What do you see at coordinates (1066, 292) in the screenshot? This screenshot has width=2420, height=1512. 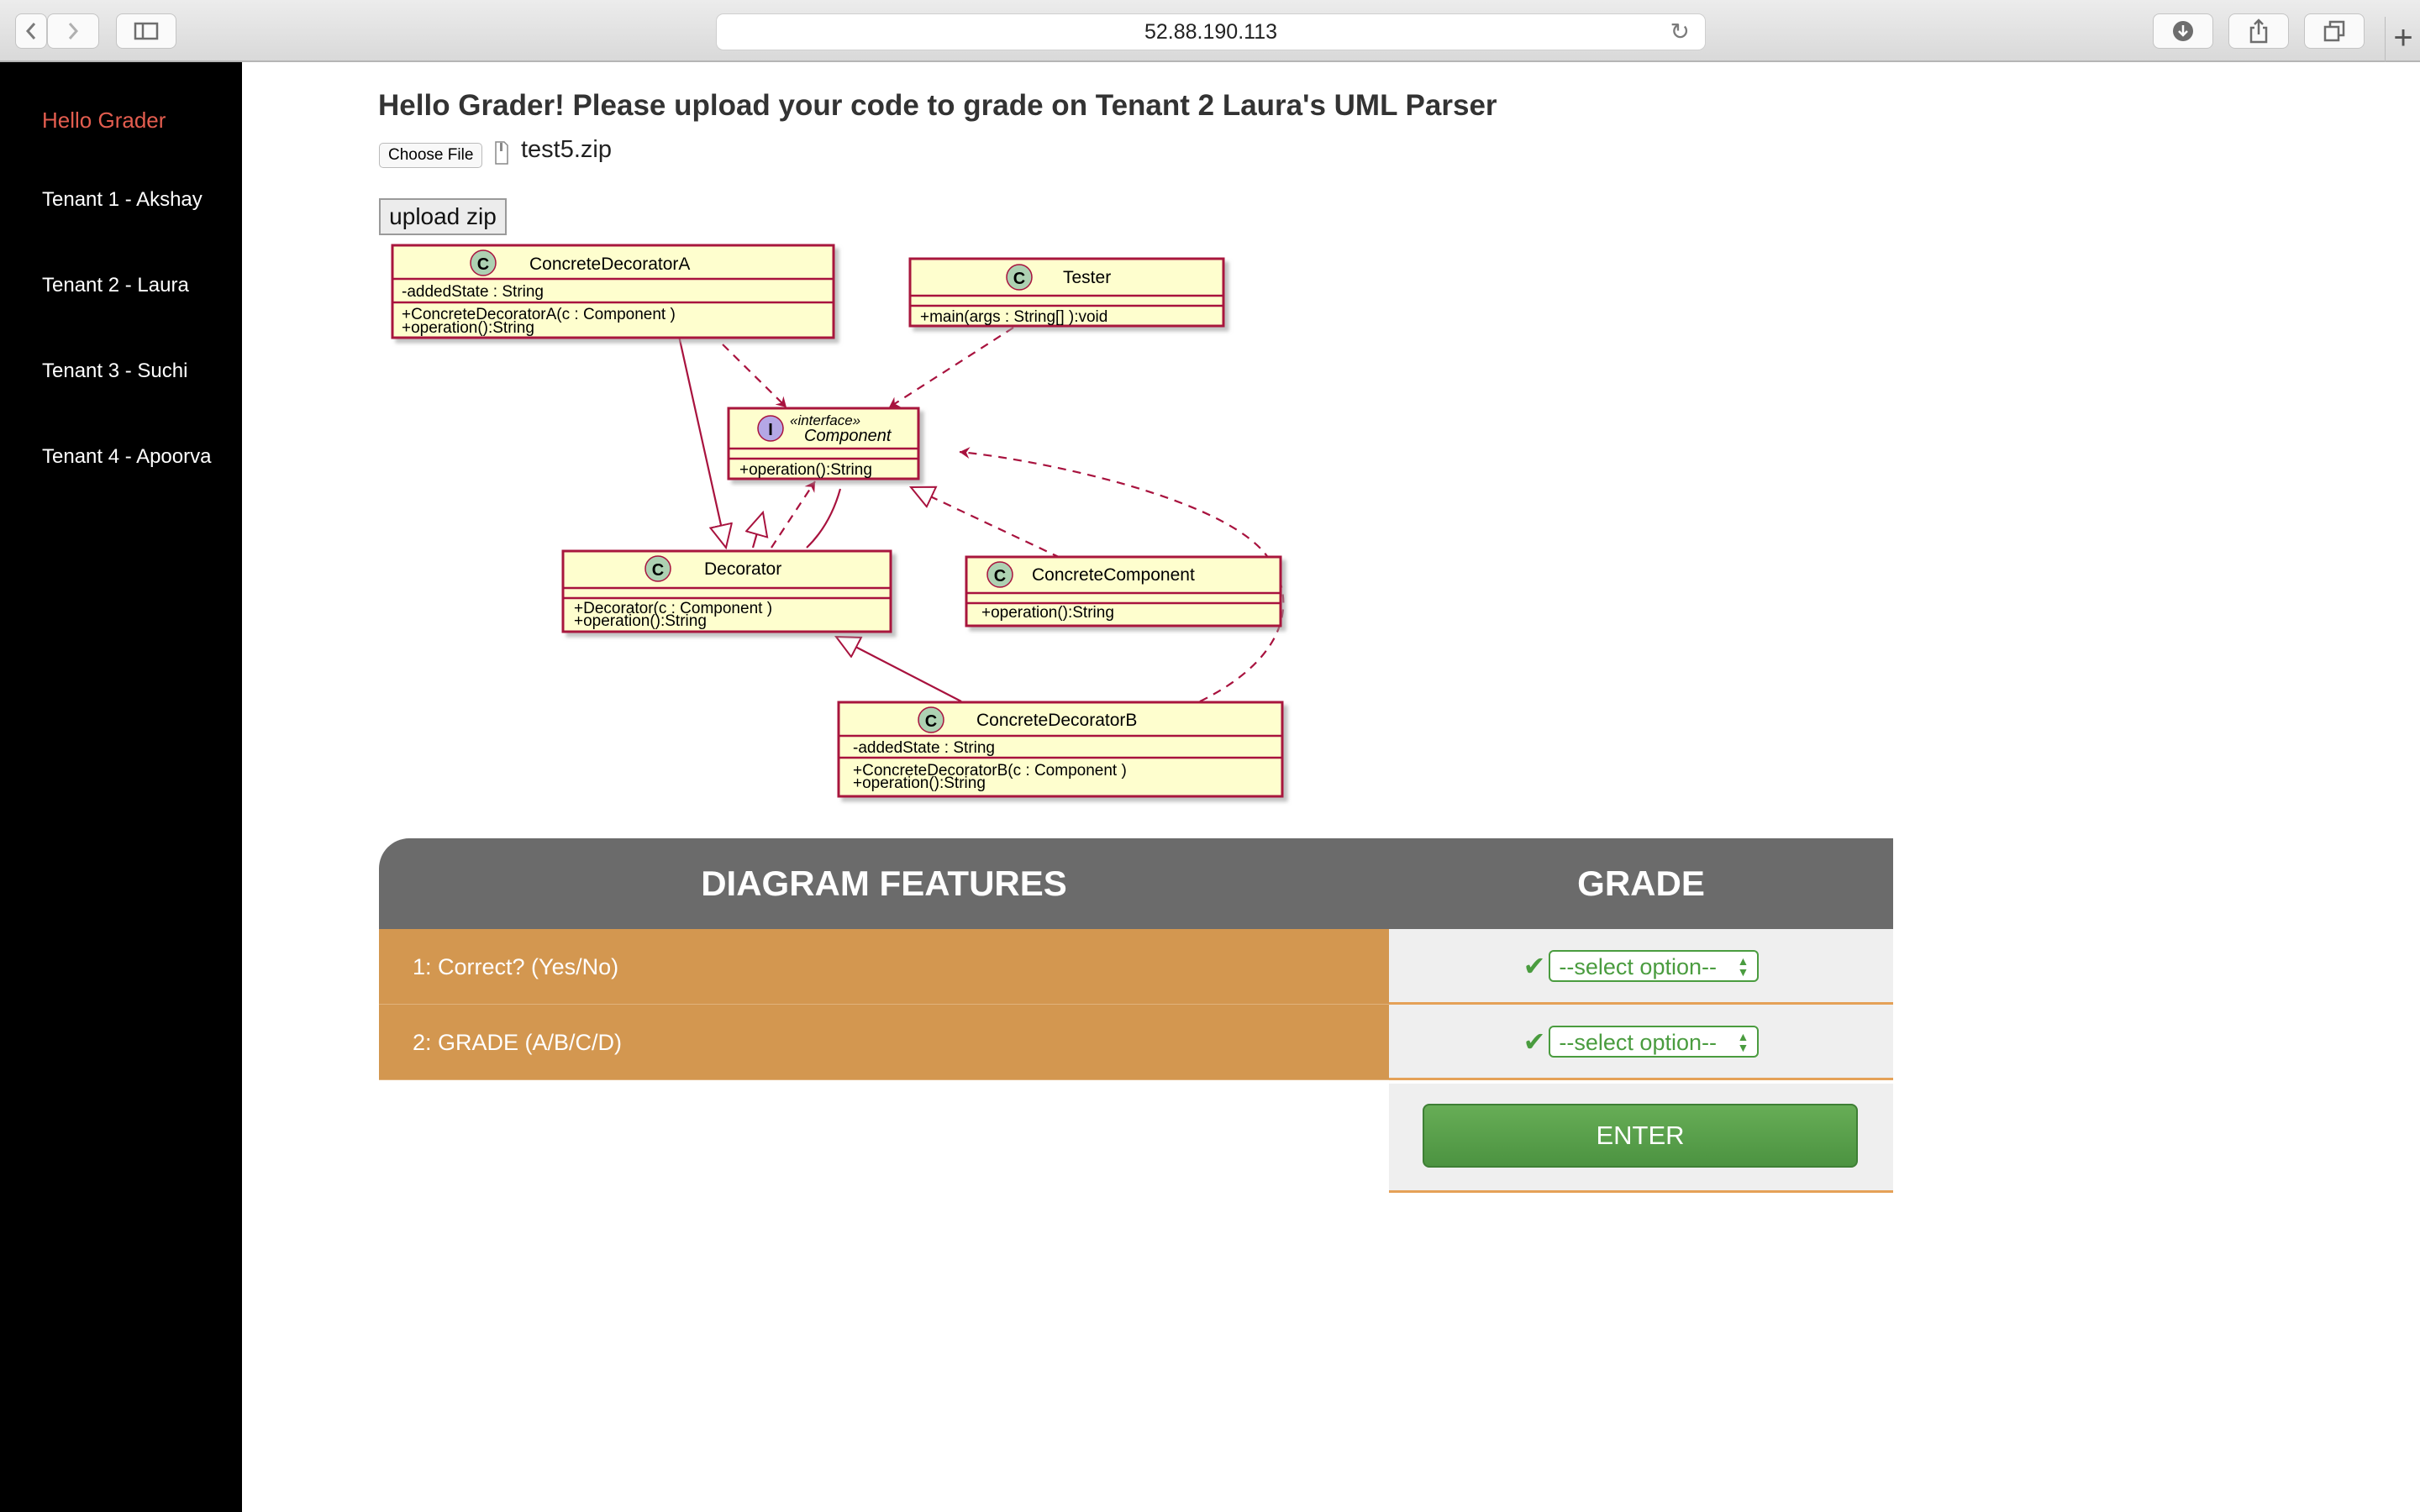 I see `uml-class-tester: C Tester +main(args : String[] ):void` at bounding box center [1066, 292].